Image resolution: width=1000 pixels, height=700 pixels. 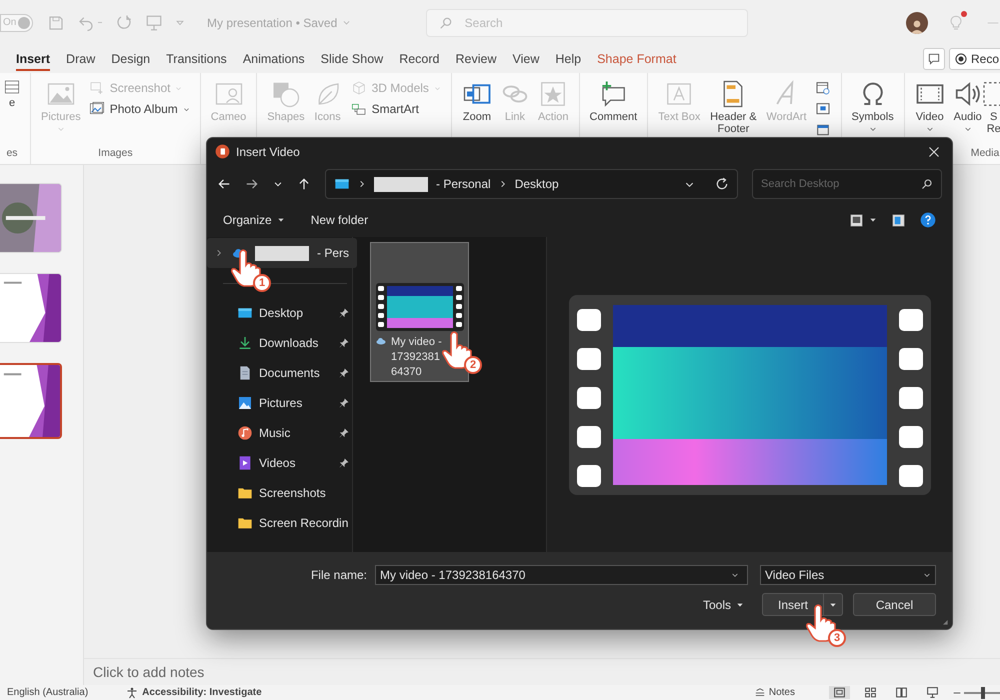 What do you see at coordinates (139, 109) in the screenshot?
I see `ribbon-button: Photo Album` at bounding box center [139, 109].